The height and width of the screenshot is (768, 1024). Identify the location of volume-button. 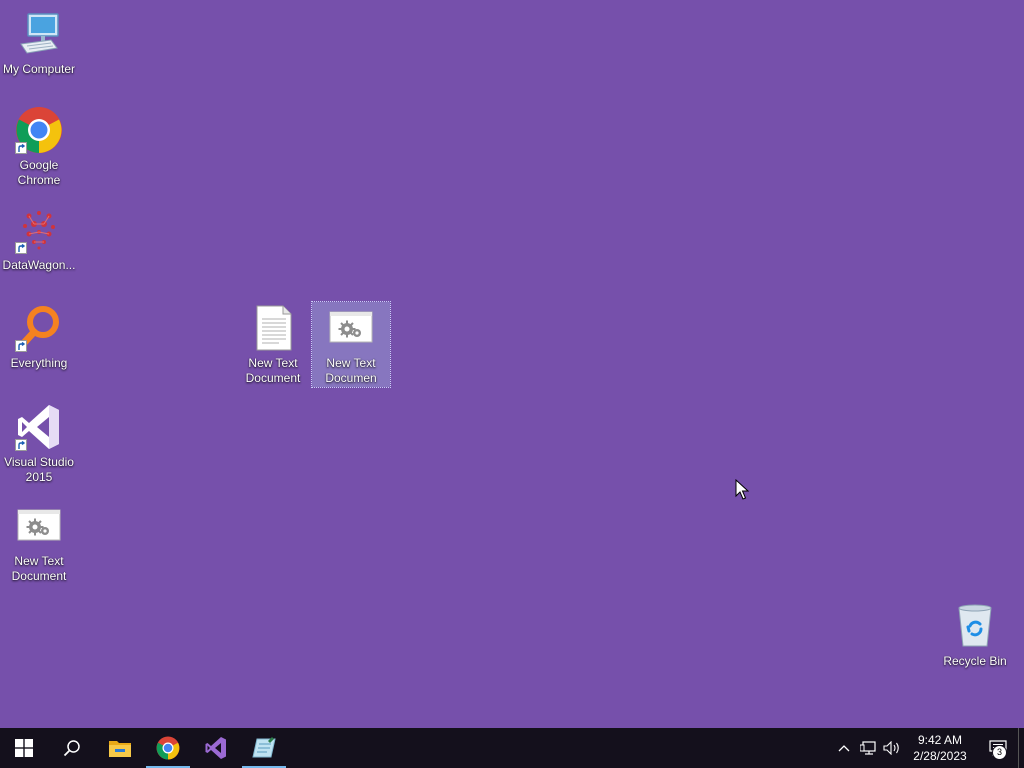
(892, 748).